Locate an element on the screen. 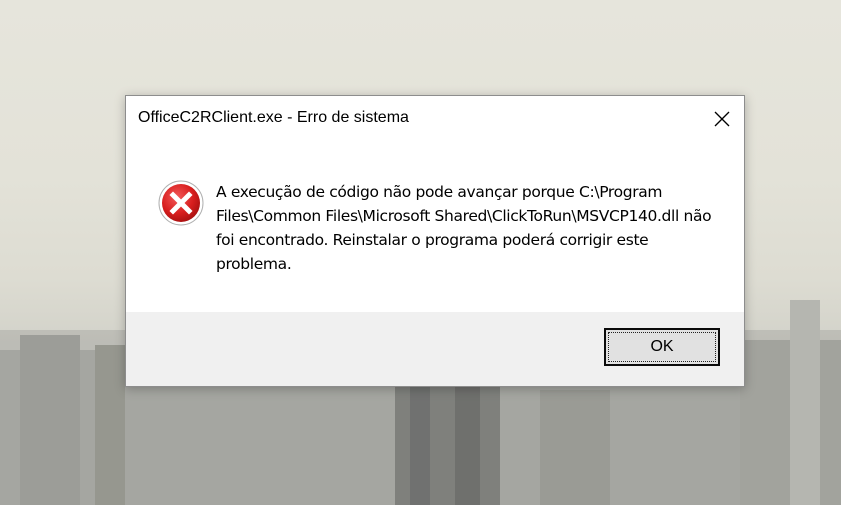 The image size is (841, 505). close-icon is located at coordinates (722, 119).